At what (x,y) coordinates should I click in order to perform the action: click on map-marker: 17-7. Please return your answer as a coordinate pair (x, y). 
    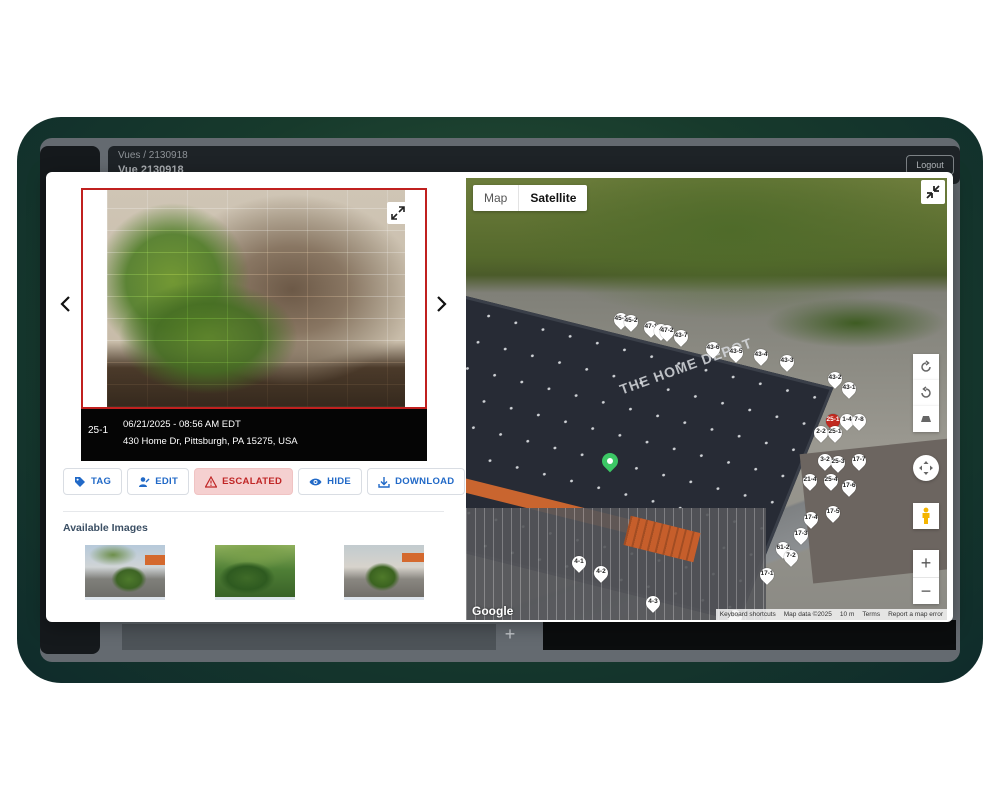
    Looking at the image, I should click on (859, 461).